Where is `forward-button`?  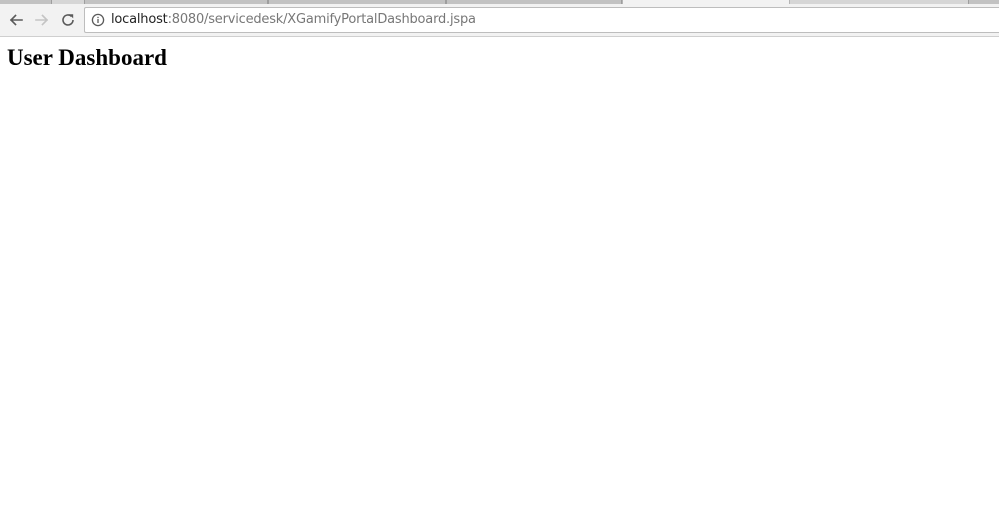
forward-button is located at coordinates (42, 20).